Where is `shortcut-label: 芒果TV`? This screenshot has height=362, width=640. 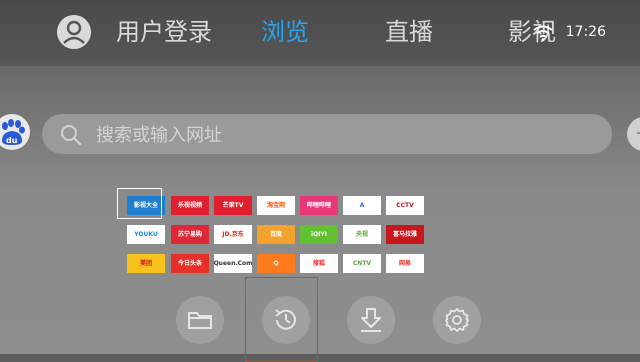 shortcut-label: 芒果TV is located at coordinates (233, 205).